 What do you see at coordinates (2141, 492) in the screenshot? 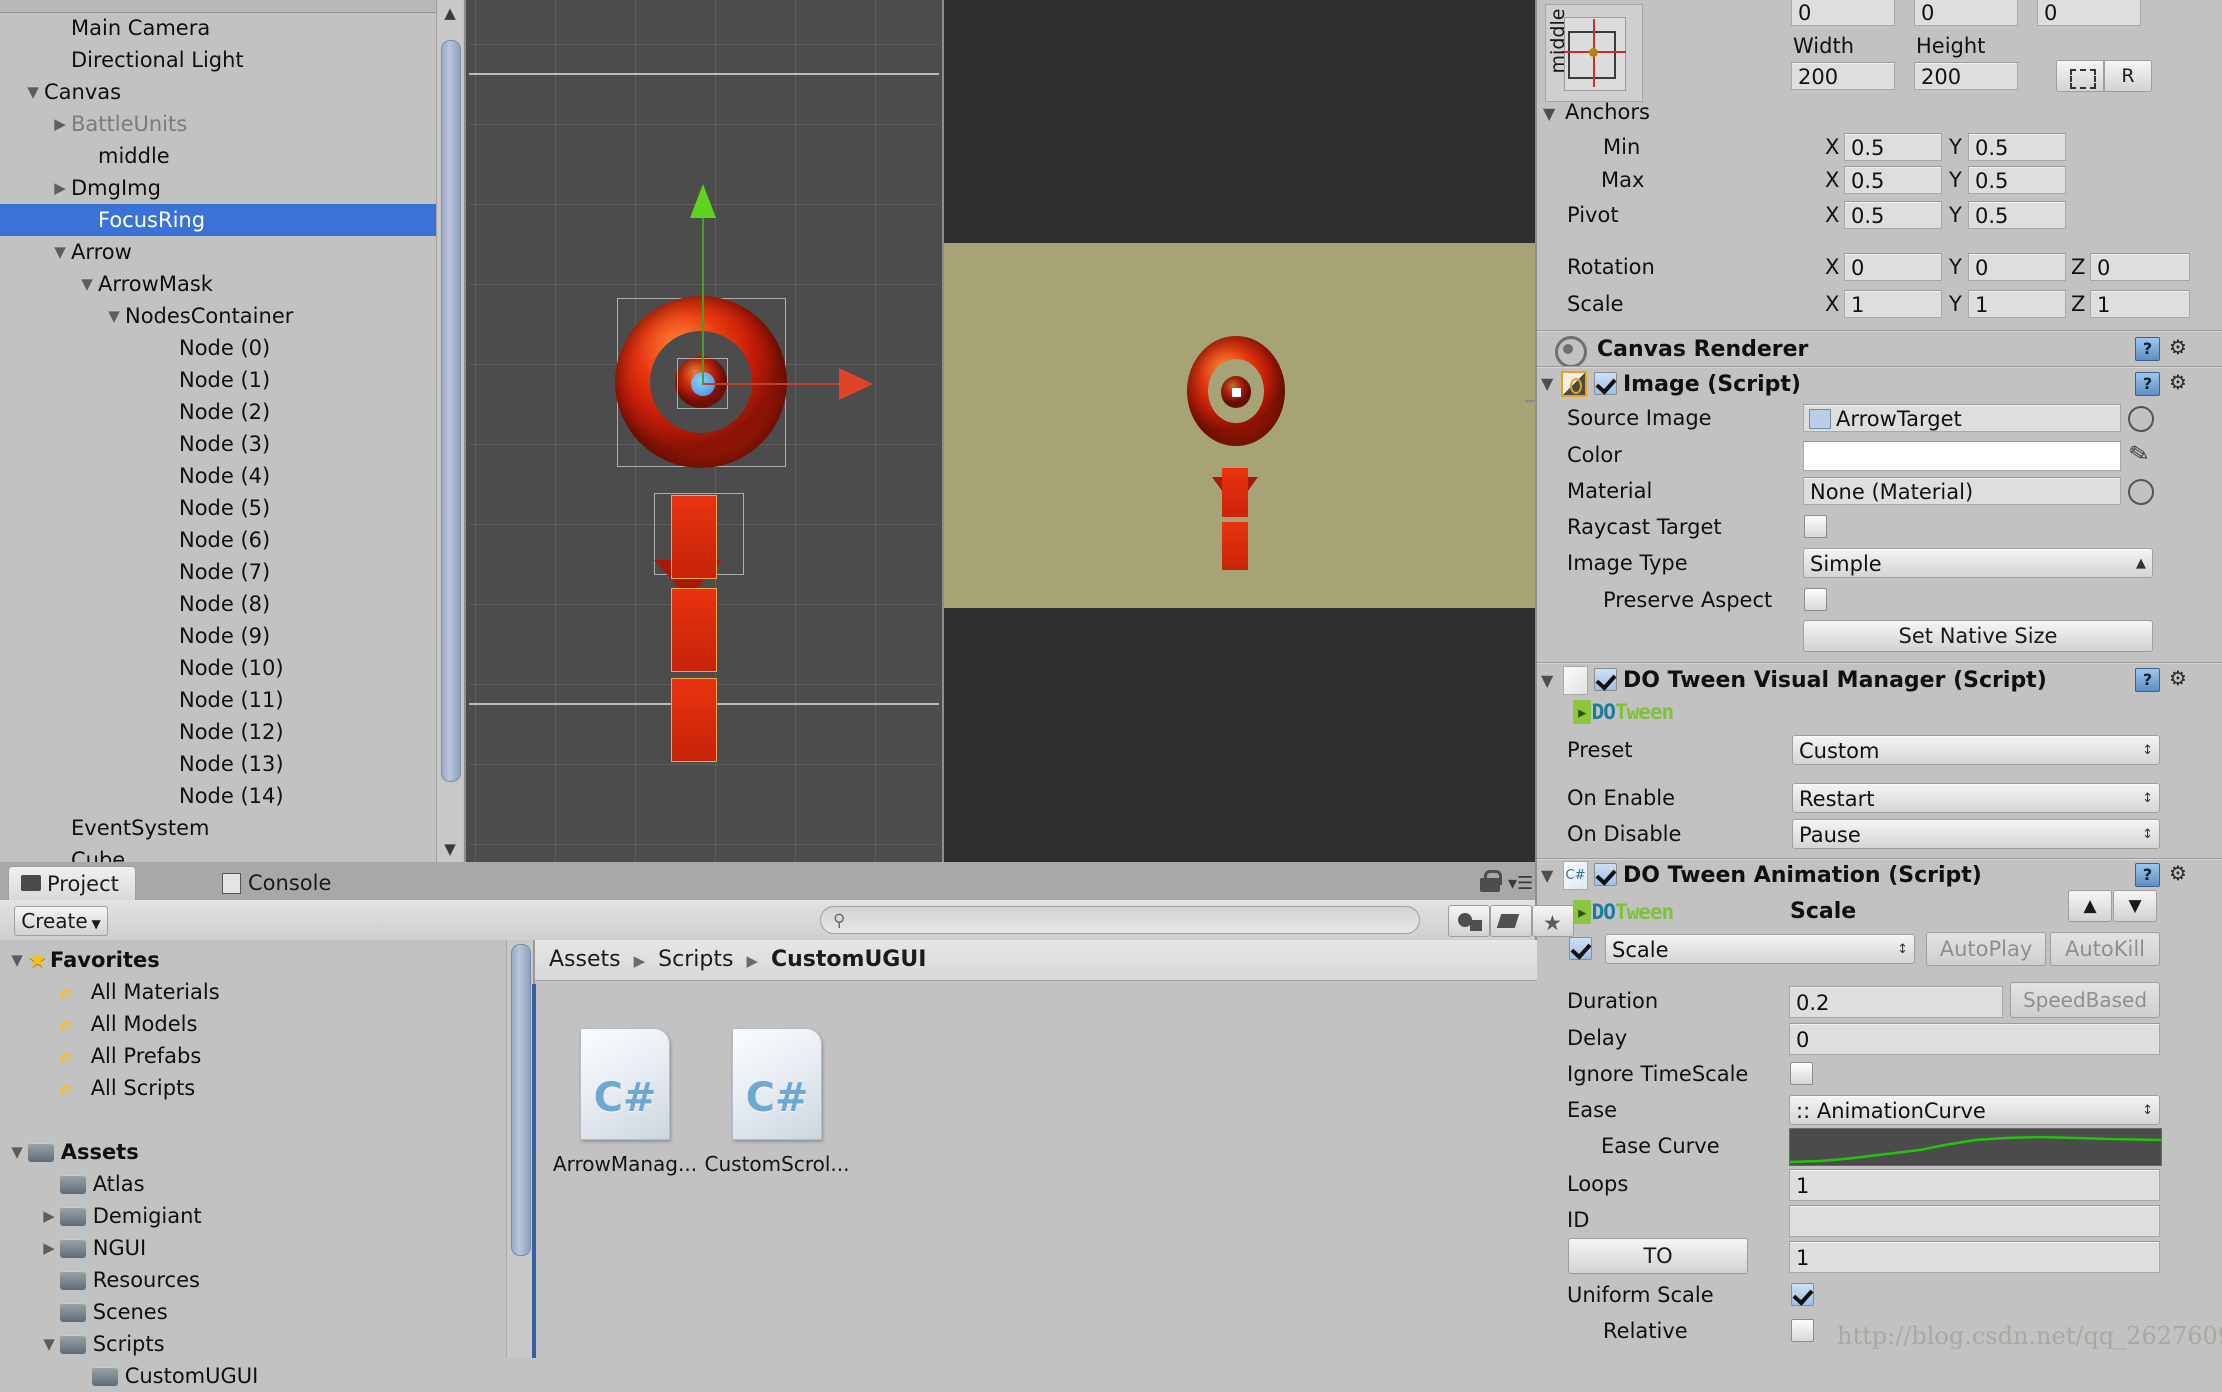
I see `material-picker-icon` at bounding box center [2141, 492].